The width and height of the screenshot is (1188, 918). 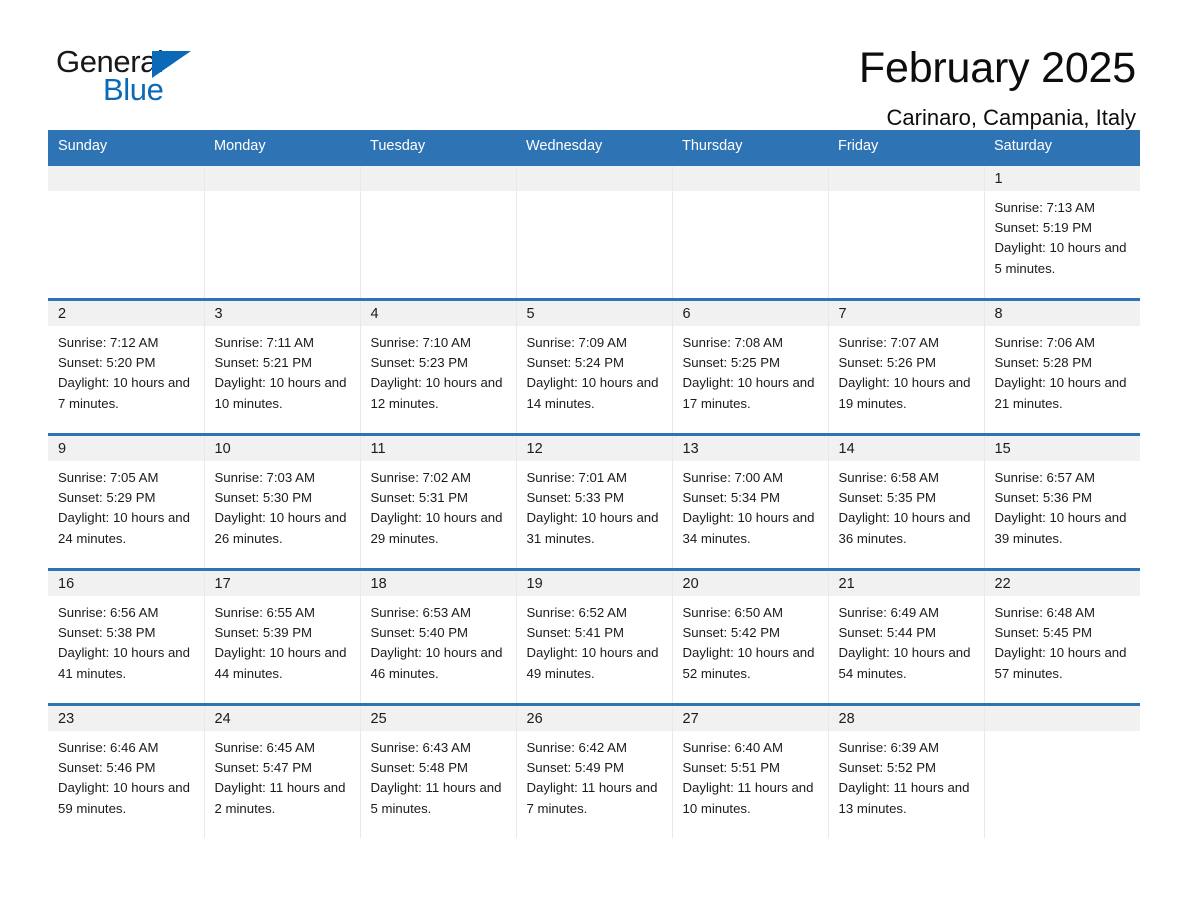 What do you see at coordinates (1062, 448) in the screenshot?
I see `day-number: 15` at bounding box center [1062, 448].